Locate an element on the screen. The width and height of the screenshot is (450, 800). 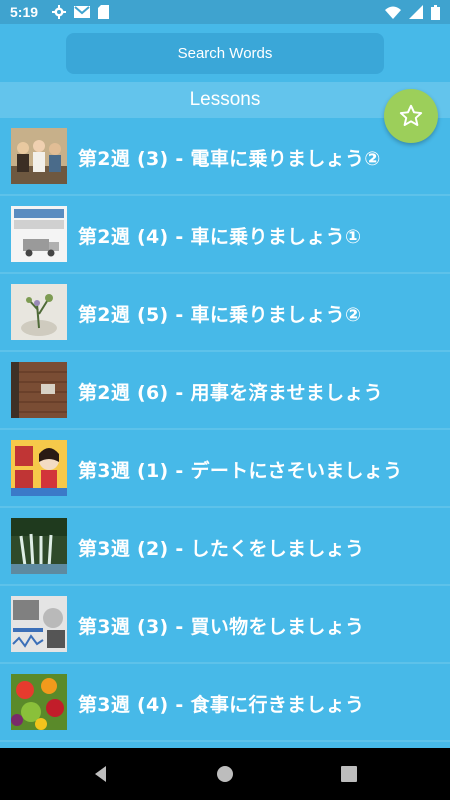
status-time: 5:19 is located at coordinates (24, 12).